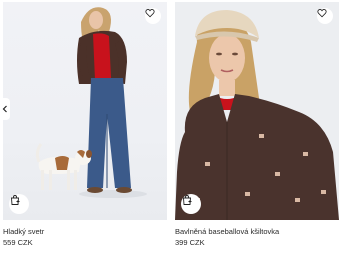 The height and width of the screenshot is (270, 342). Describe the element at coordinates (257, 231) in the screenshot. I see `product-title: Bavlněná baseballová kšiltovka` at that location.